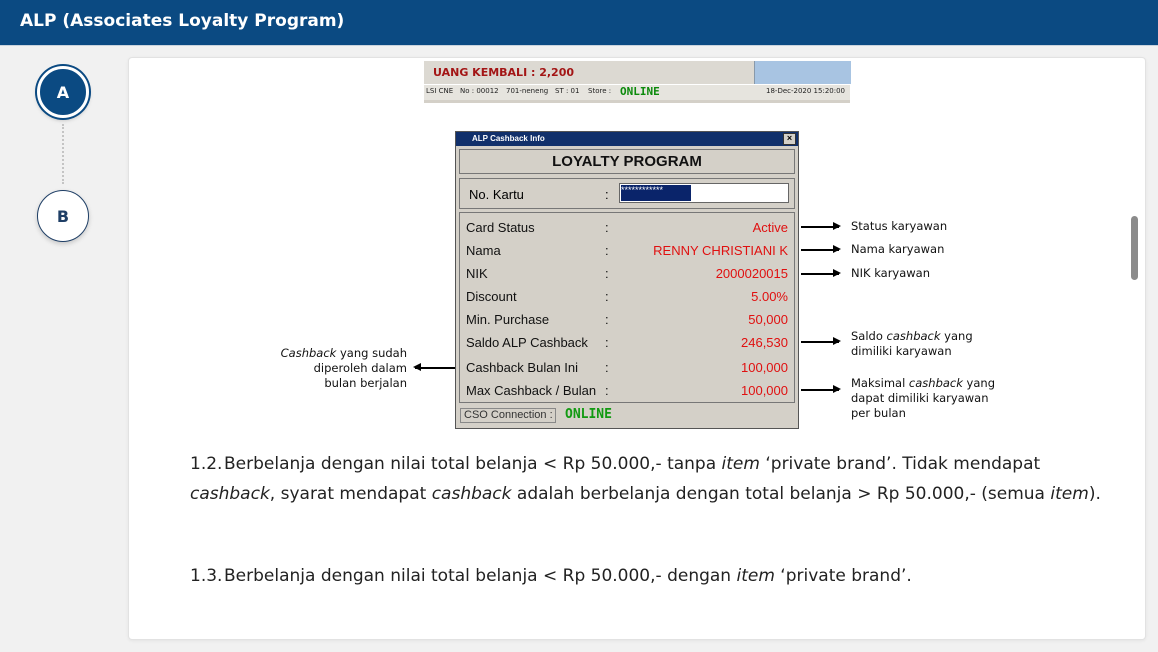 This screenshot has width=1158, height=652. What do you see at coordinates (899, 226) in the screenshot?
I see `annotation-status: Status karyawan` at bounding box center [899, 226].